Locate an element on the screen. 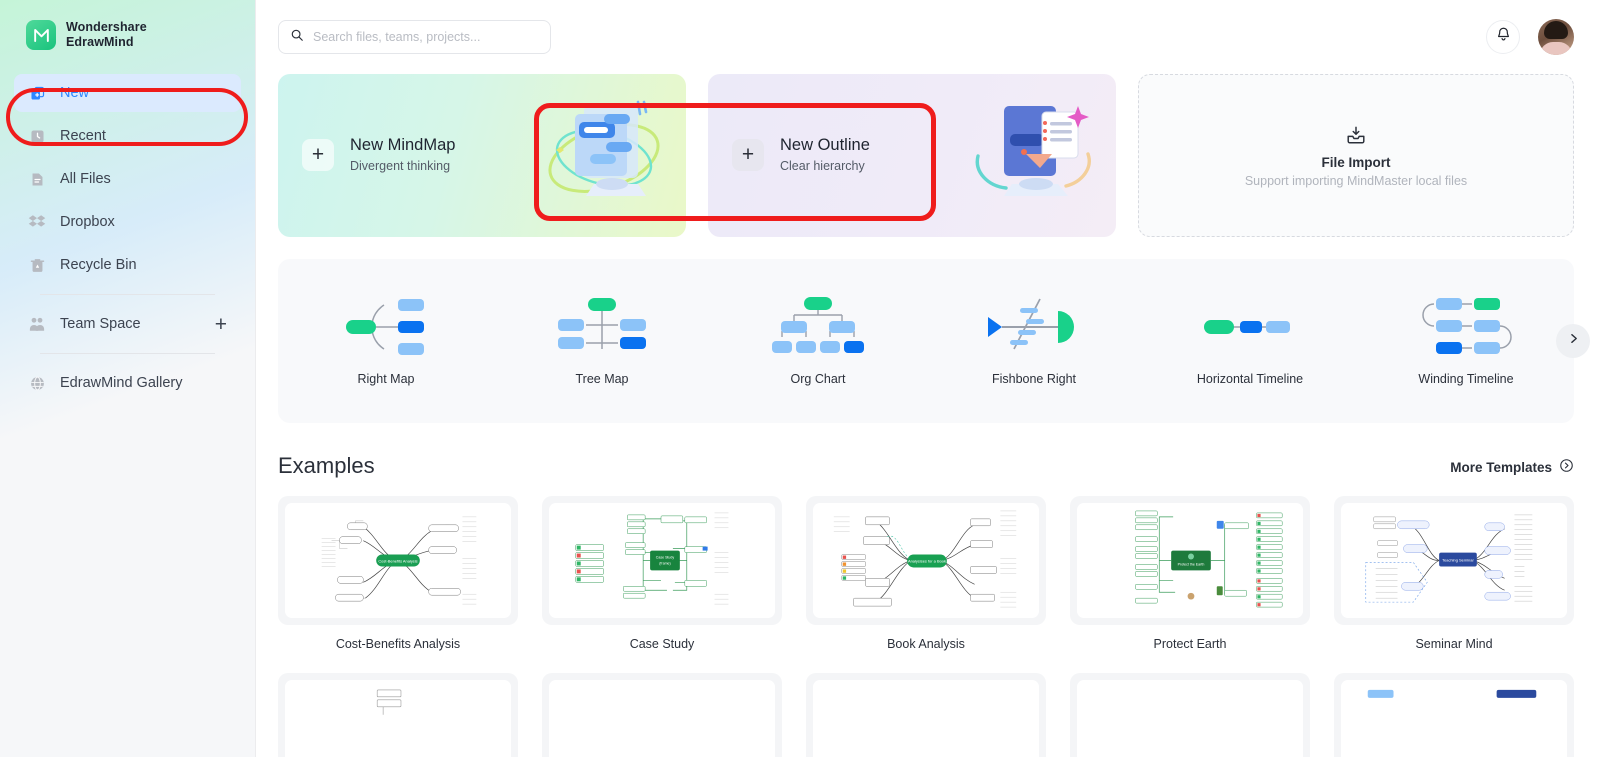  sidebar-item-dropbox: Dropbox is located at coordinates (127, 222).